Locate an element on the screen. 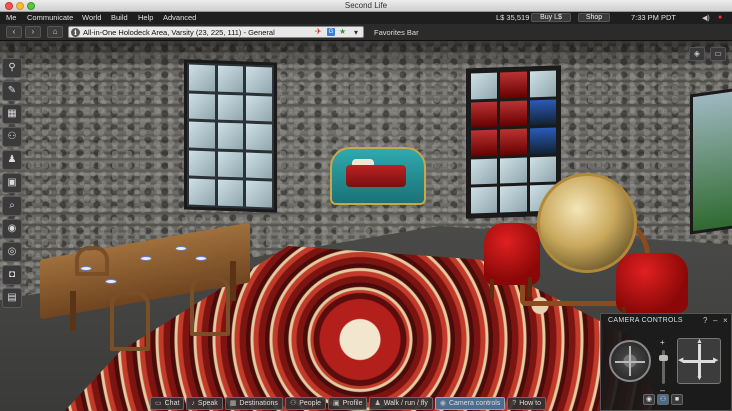 This screenshot has width=732, height=411. left-toolbar: ⚲ ✎ ▦ ⚇ ♟ ▣ ⌕ ◉ ◎ ◘ ▤ is located at coordinates (12, 184).